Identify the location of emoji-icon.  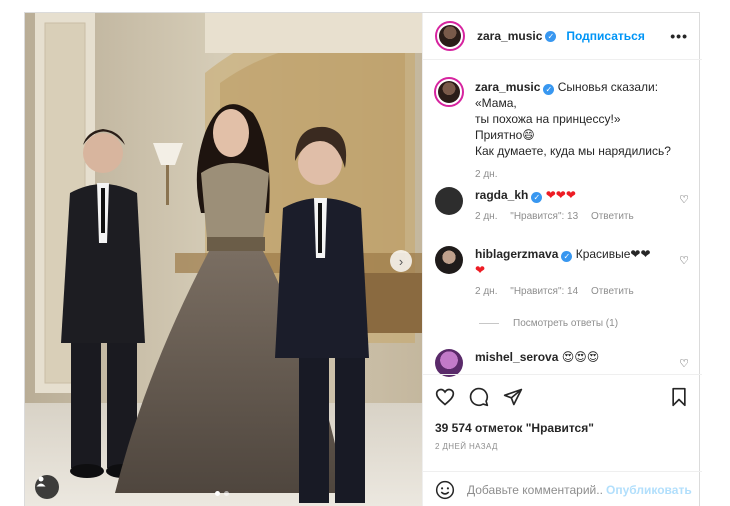
(445, 490).